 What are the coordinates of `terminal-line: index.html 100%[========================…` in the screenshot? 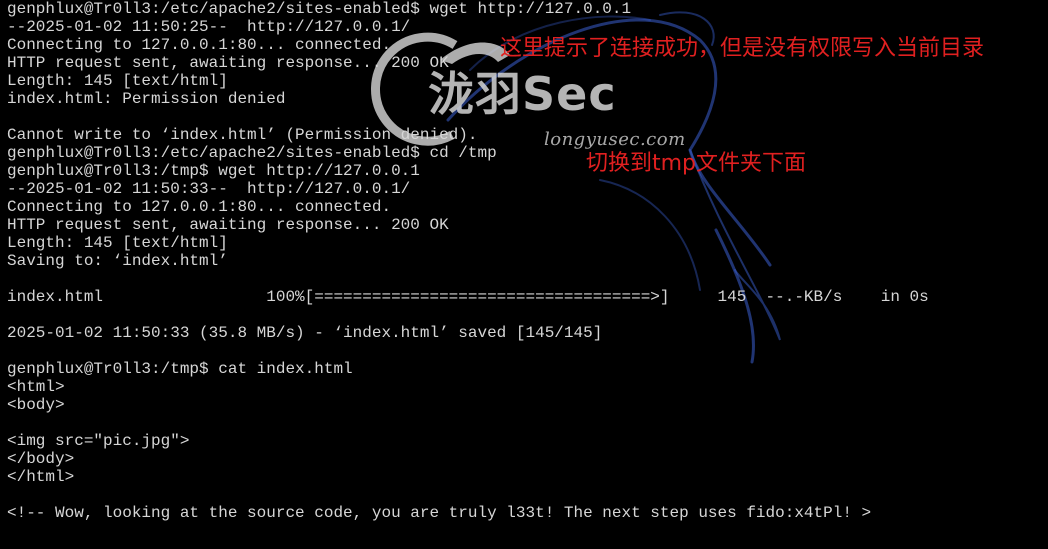 It's located at (468, 297).